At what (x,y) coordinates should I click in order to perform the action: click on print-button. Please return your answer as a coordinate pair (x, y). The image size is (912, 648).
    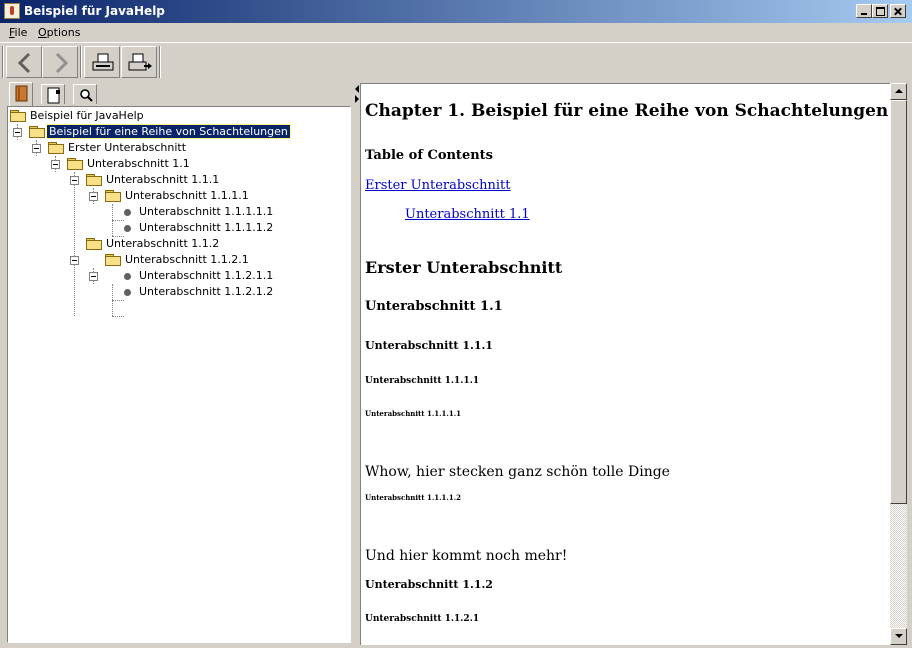
    Looking at the image, I should click on (102, 62).